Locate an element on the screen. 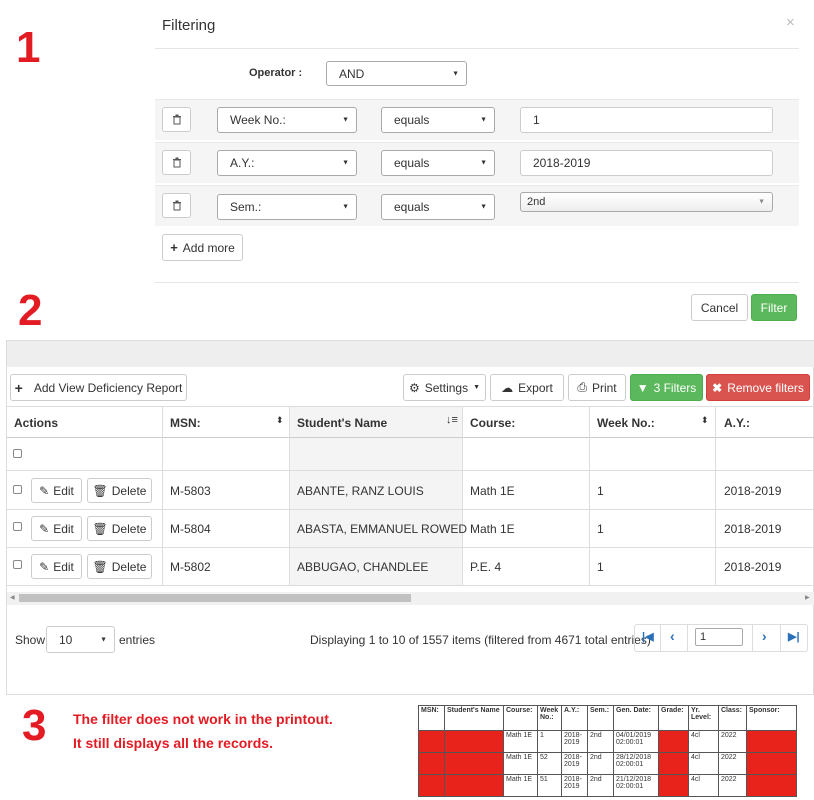 The height and width of the screenshot is (800, 814). filter-field-select: A.Y.: ▼ is located at coordinates (287, 163).